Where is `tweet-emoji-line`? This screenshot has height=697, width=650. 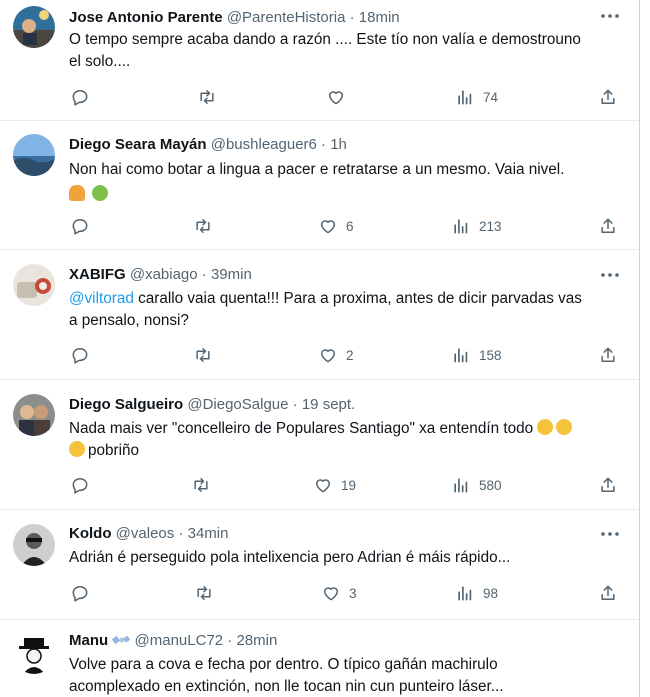 tweet-emoji-line is located at coordinates (349, 192).